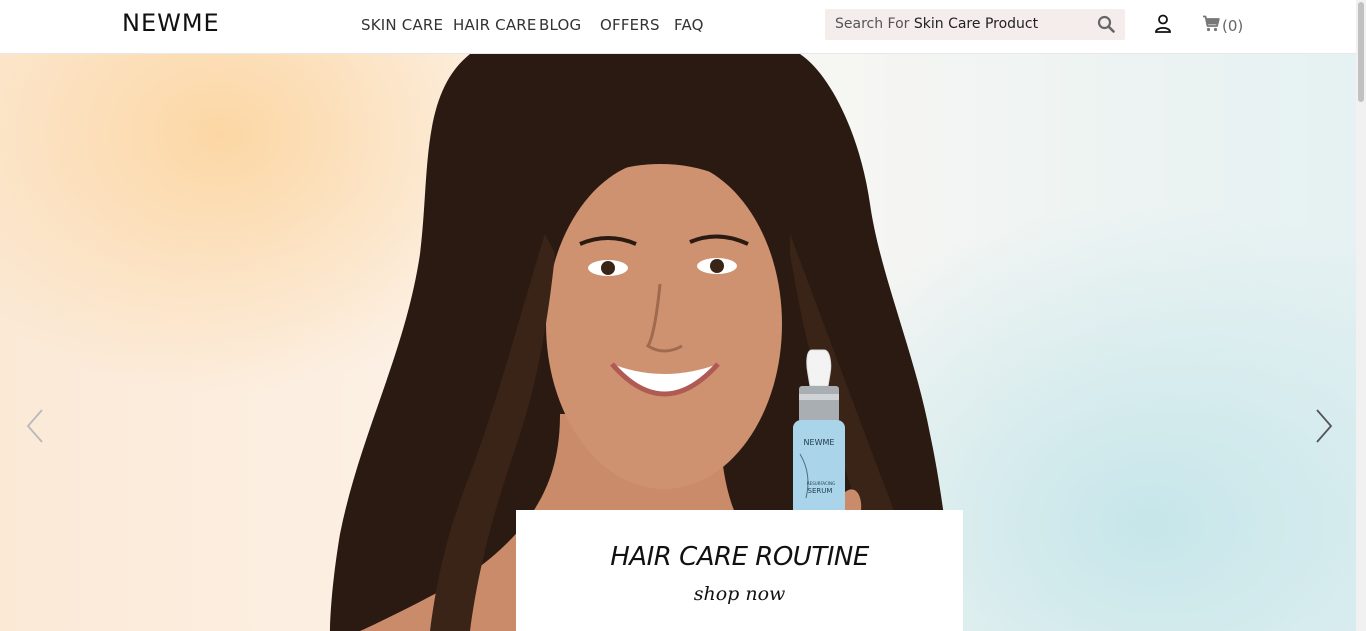 Image resolution: width=1366 pixels, height=631 pixels. What do you see at coordinates (1361, 315) in the screenshot?
I see `page-scrollbar` at bounding box center [1361, 315].